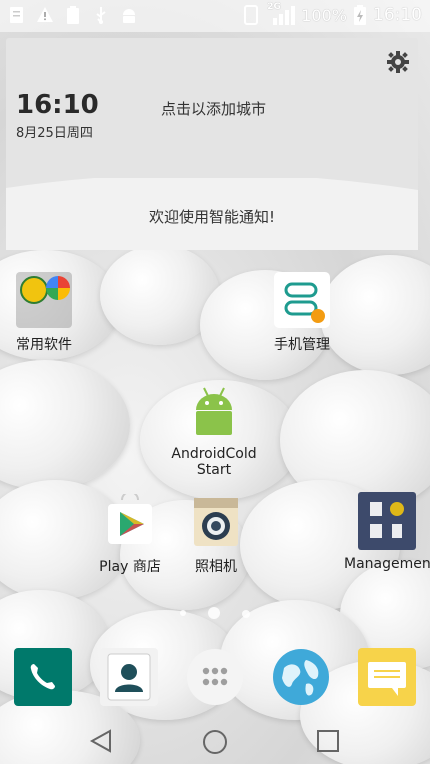 This screenshot has height=764, width=430. I want to click on management-icon, so click(387, 521).